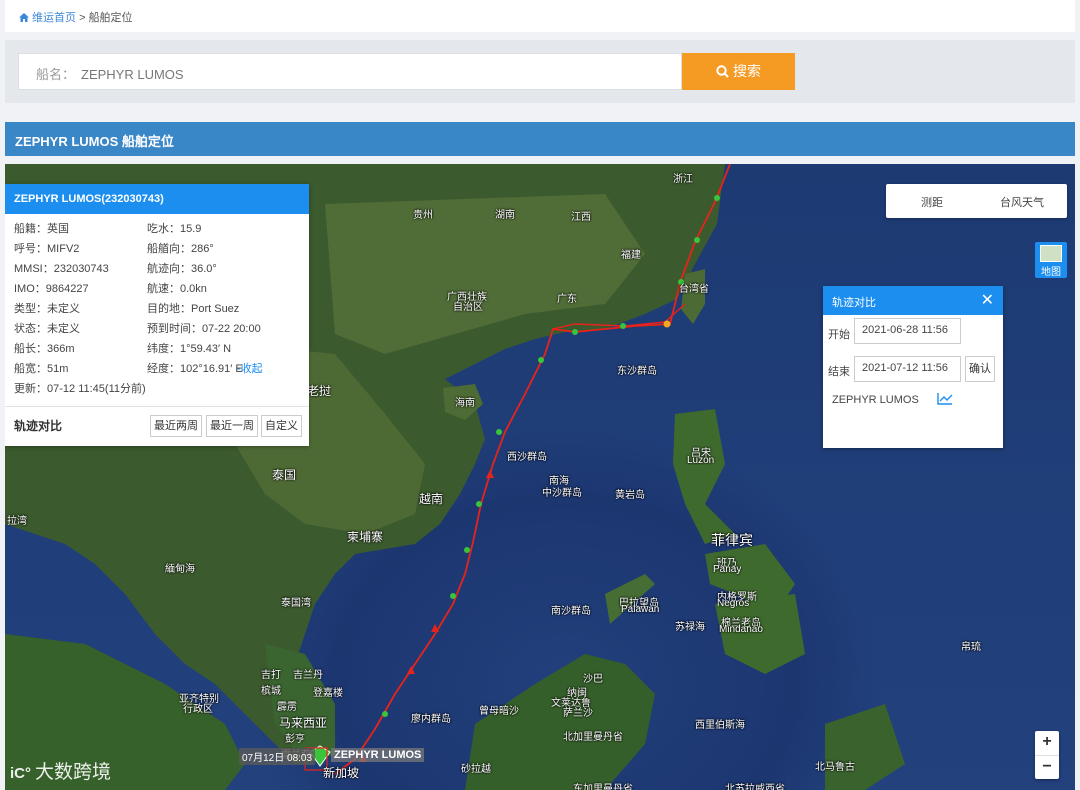 The image size is (1080, 790). I want to click on search-value: ZEPHYR LUMOS, so click(132, 74).